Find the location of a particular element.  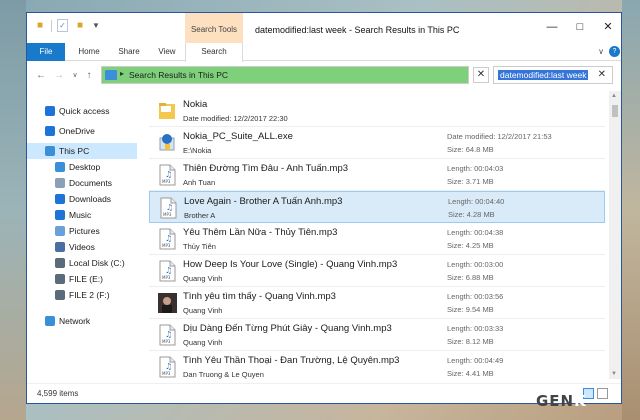

tab-file: File is located at coordinates (46, 52).